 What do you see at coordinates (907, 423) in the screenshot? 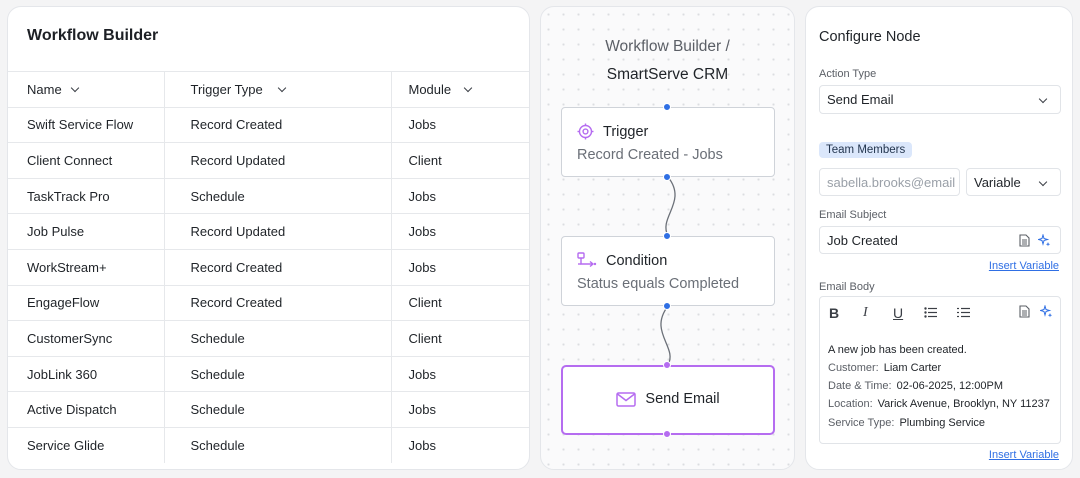
I see `email-body-line: Service Type: Plumbing Service` at bounding box center [907, 423].